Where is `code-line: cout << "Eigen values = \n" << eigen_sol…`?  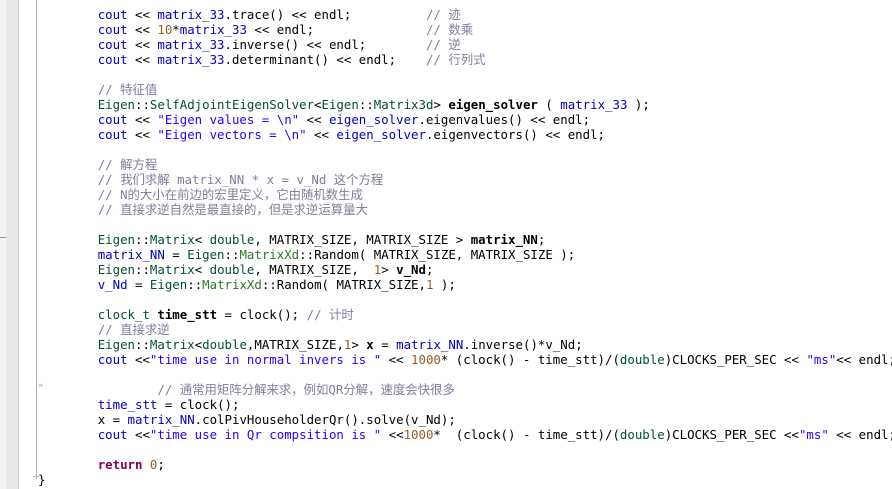 code-line: cout << "Eigen values = \n" << eigen_sol… is located at coordinates (465, 119).